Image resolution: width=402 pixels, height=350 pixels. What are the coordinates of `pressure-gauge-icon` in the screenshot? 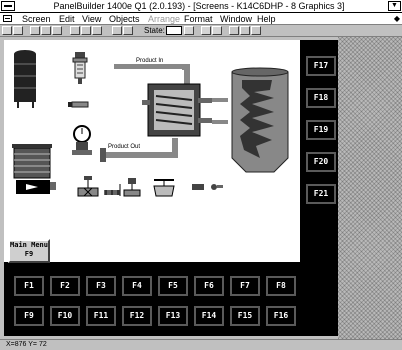 It's located at (82, 140).